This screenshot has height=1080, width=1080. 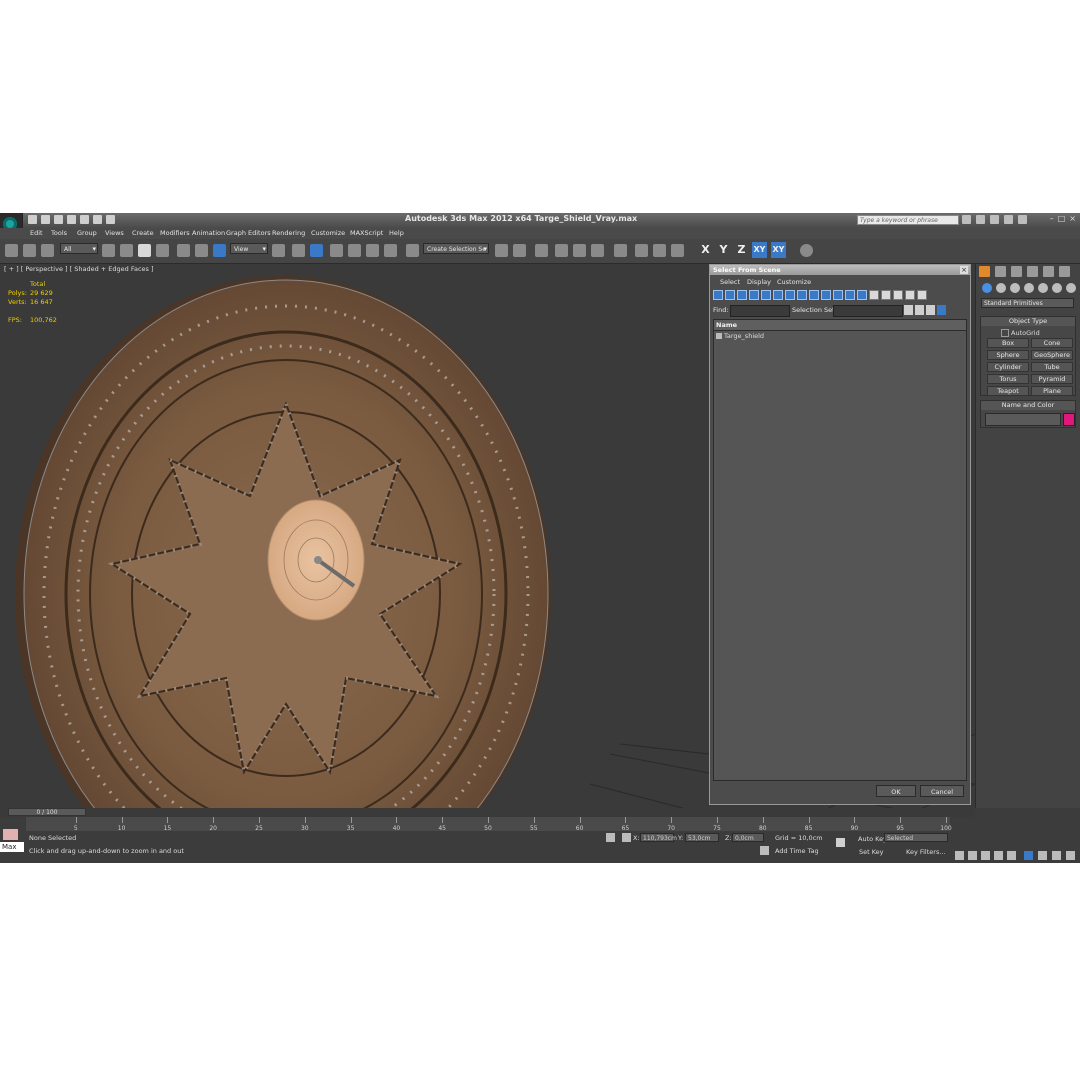 I want to click on play-icon, so click(x=985, y=855).